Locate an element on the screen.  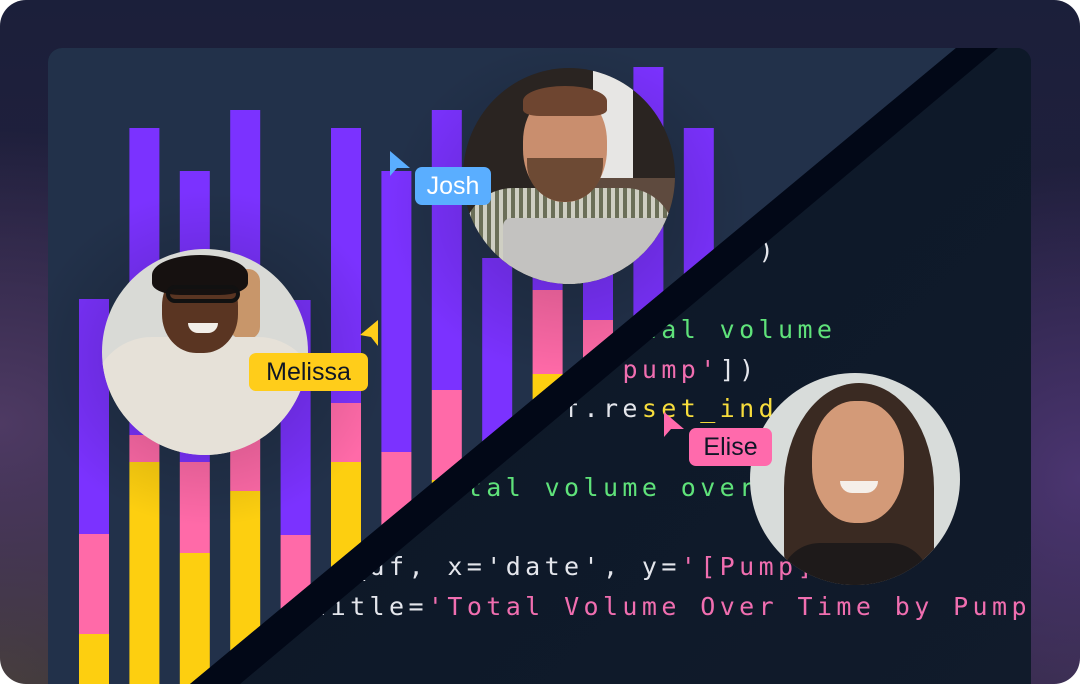
avatar-face is located at coordinates (858, 462).